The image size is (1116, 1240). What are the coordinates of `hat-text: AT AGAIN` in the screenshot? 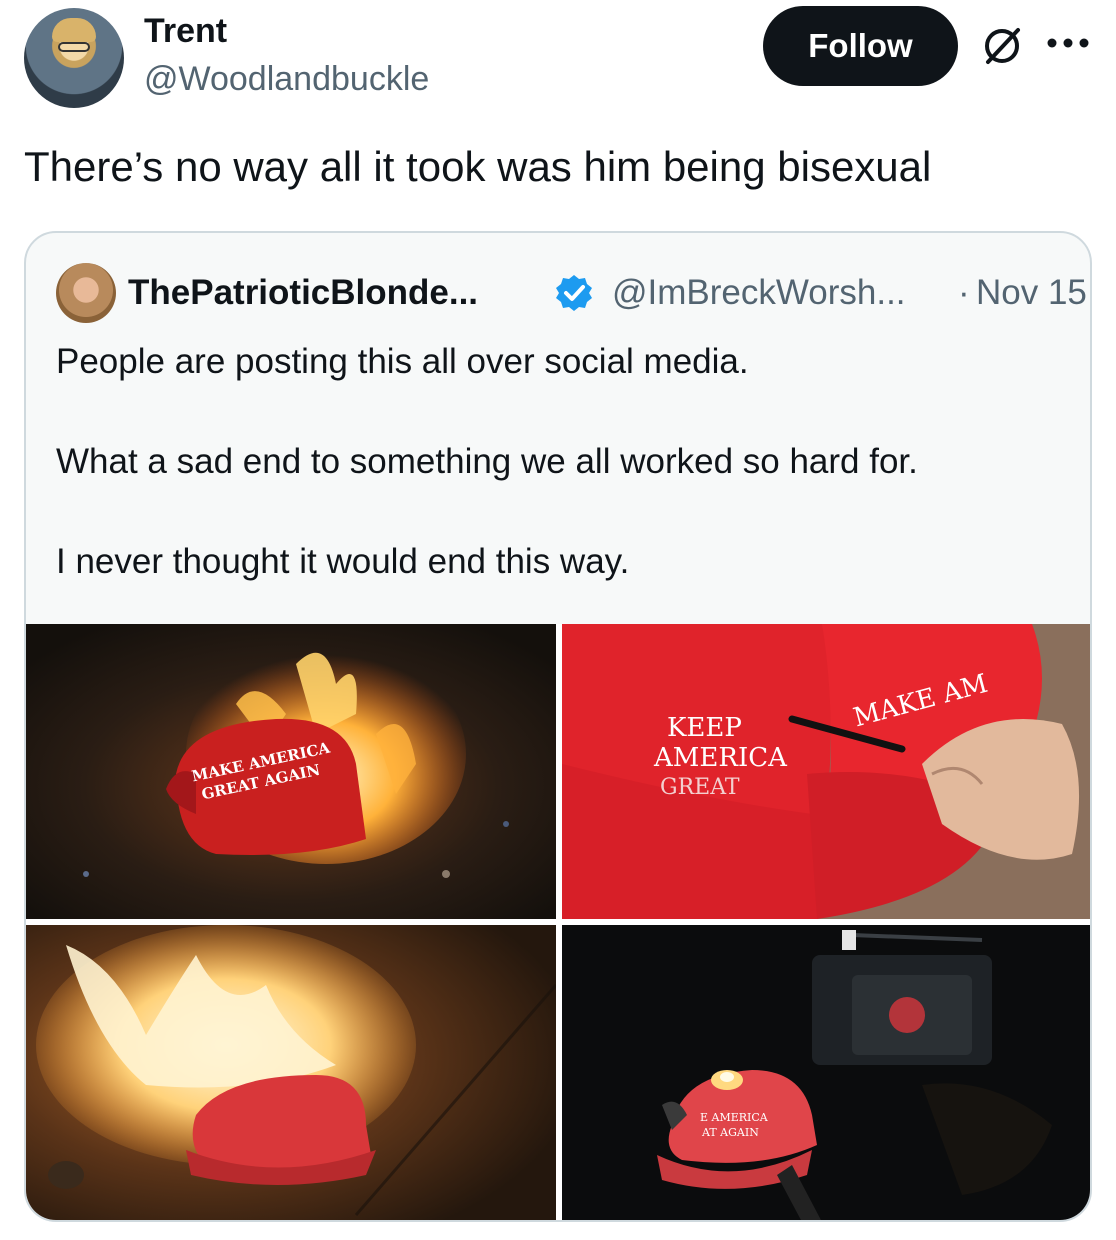 It's located at (730, 1132).